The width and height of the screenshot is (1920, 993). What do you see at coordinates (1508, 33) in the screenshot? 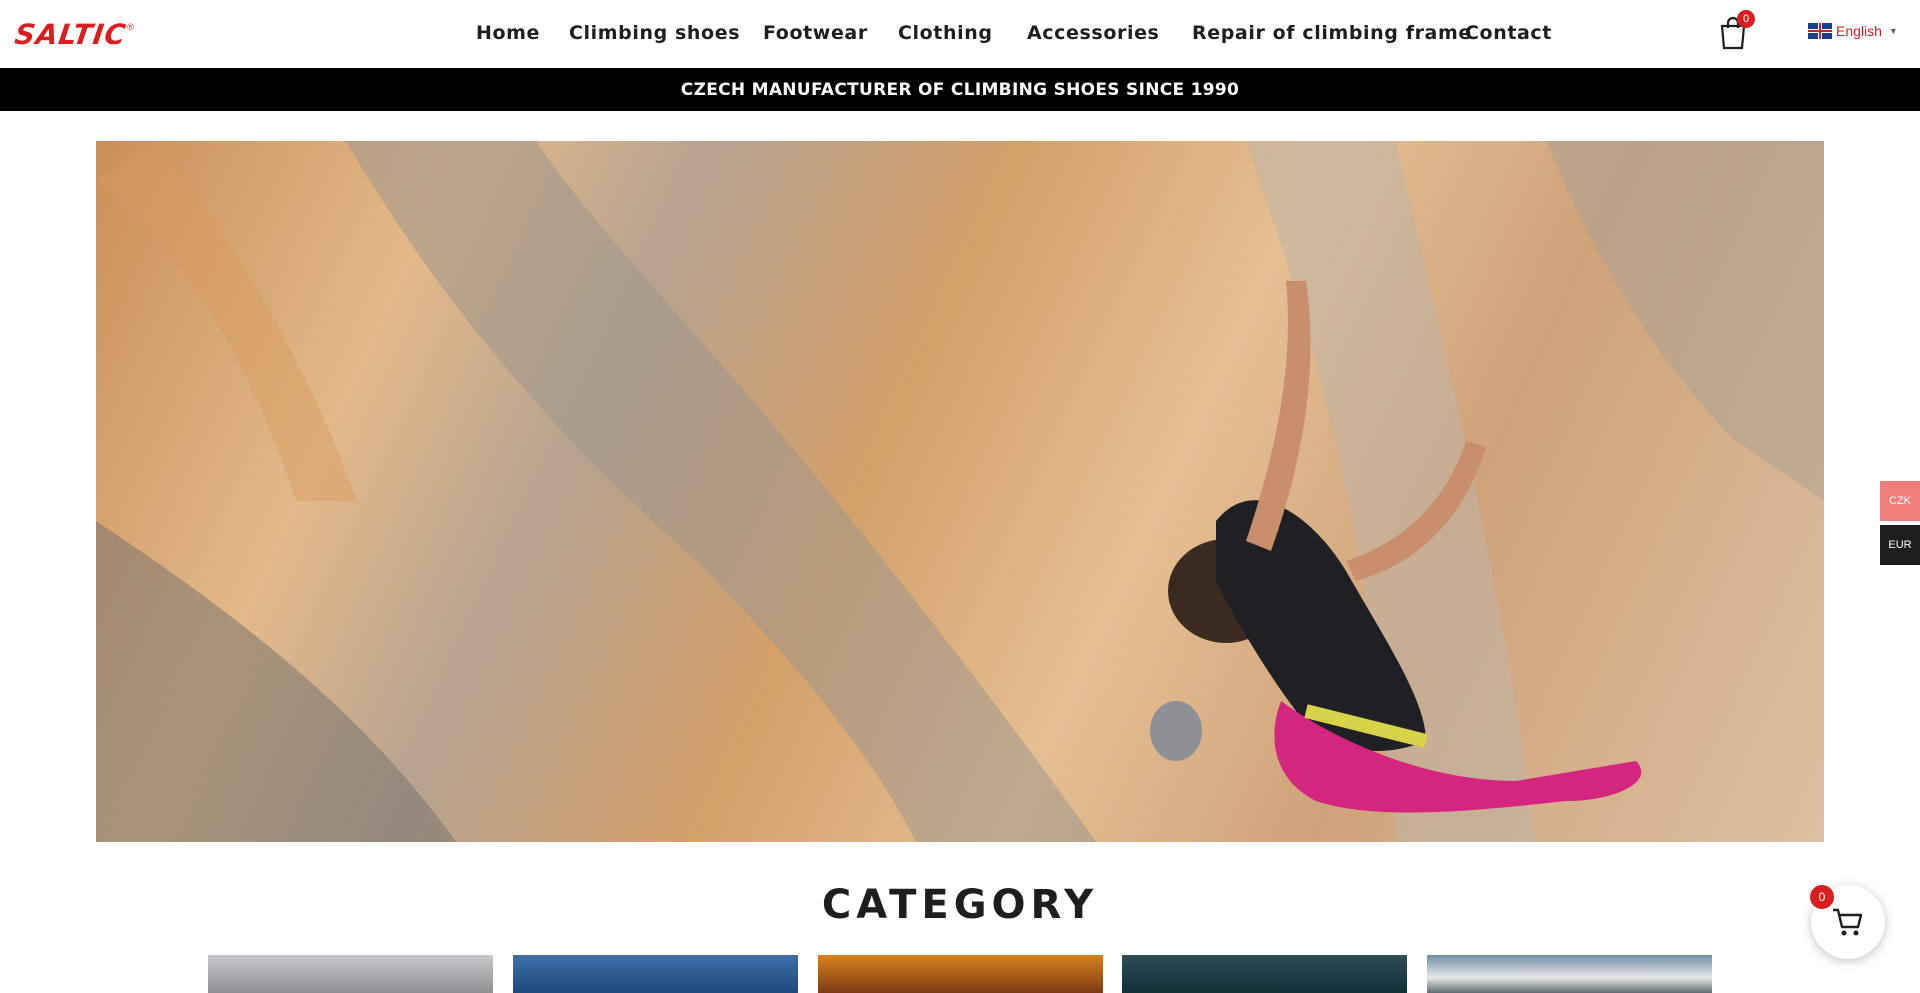
I see `nav-contact: Contact` at bounding box center [1508, 33].